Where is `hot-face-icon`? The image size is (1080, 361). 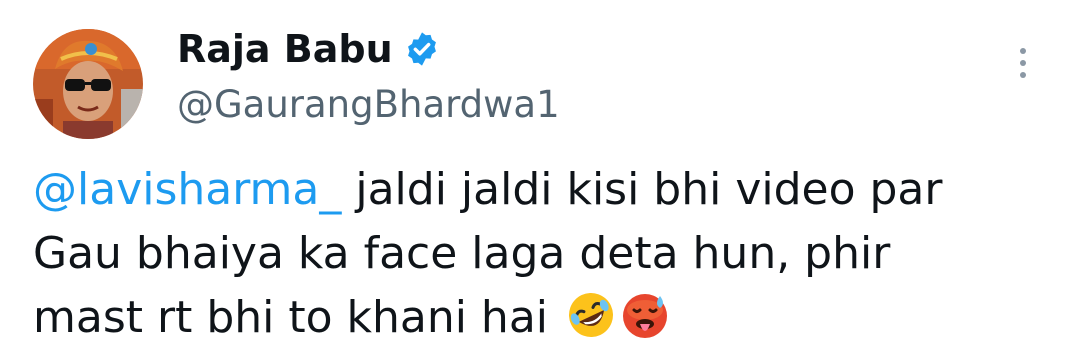 hot-face-icon is located at coordinates (645, 315).